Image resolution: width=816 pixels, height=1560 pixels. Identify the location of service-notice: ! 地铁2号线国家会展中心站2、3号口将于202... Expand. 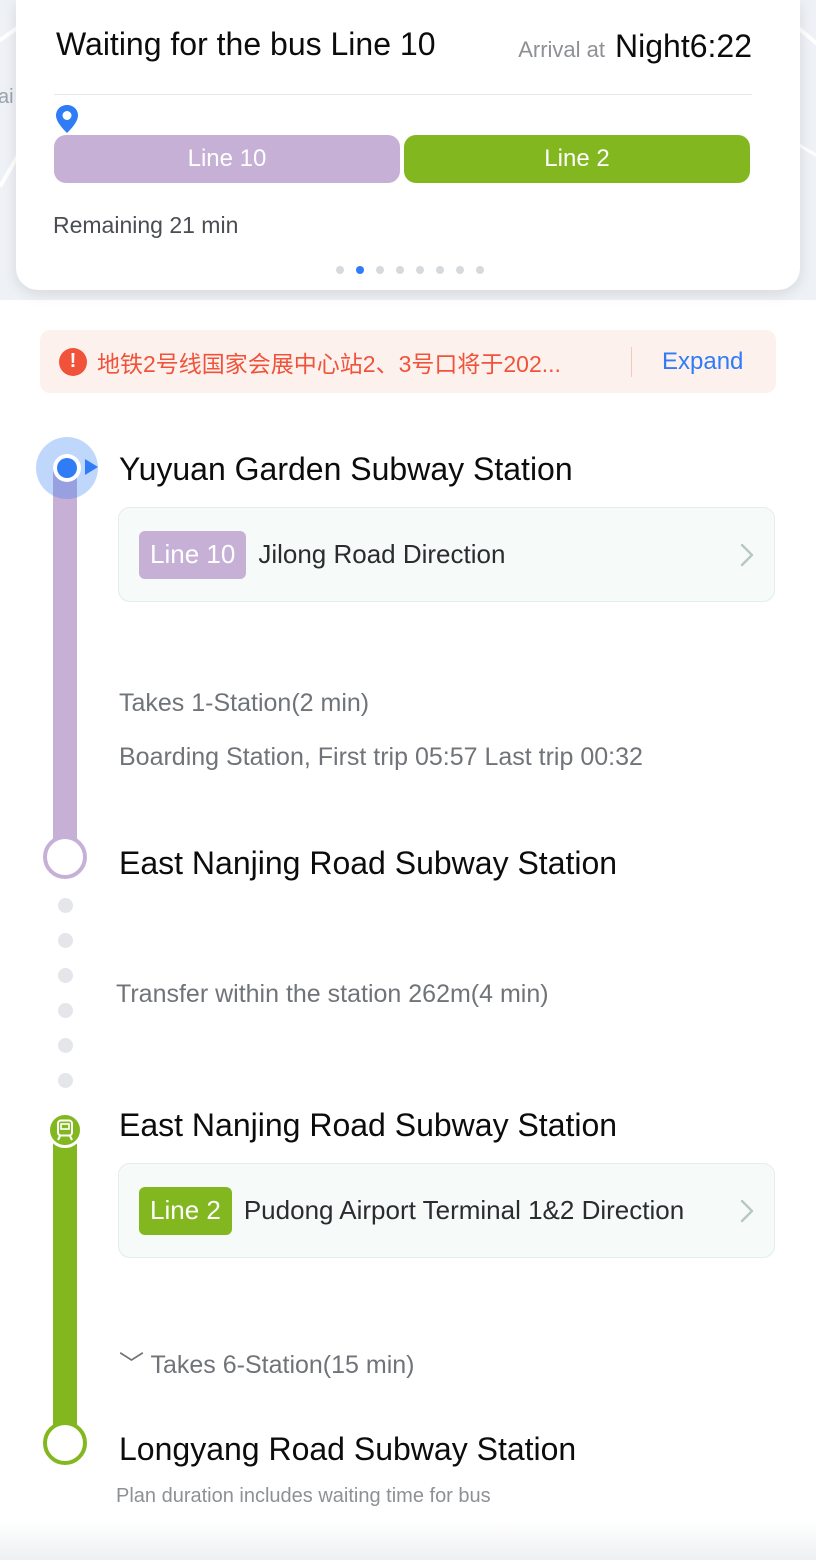
(408, 361).